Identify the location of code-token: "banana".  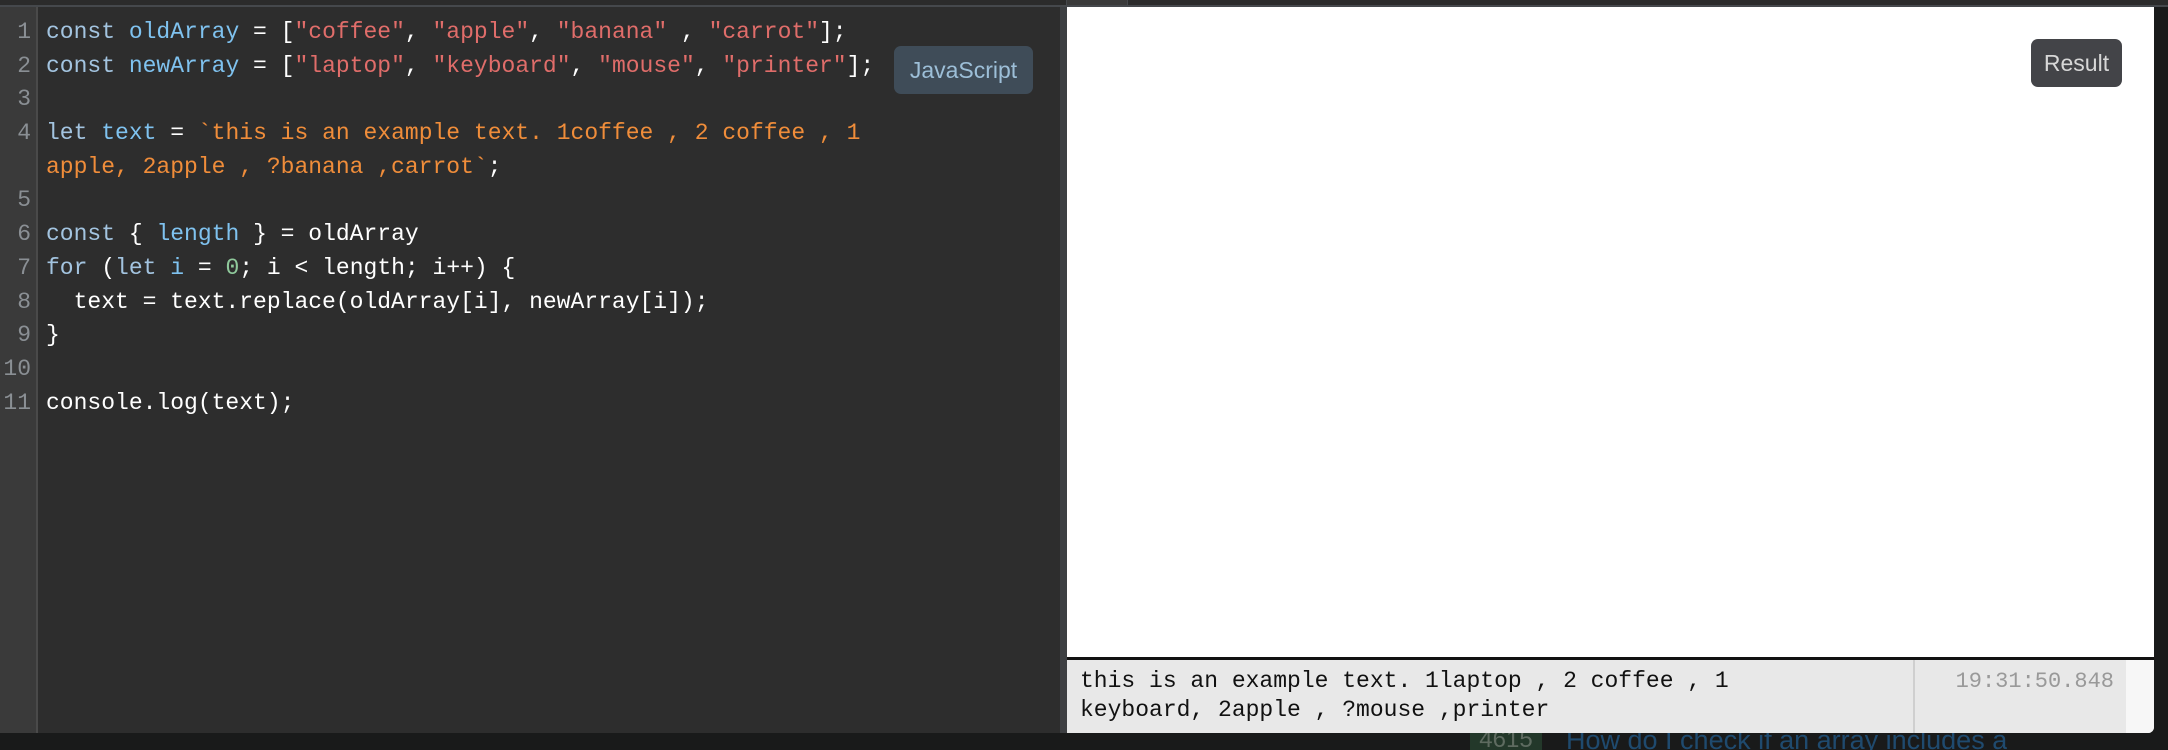
(612, 32).